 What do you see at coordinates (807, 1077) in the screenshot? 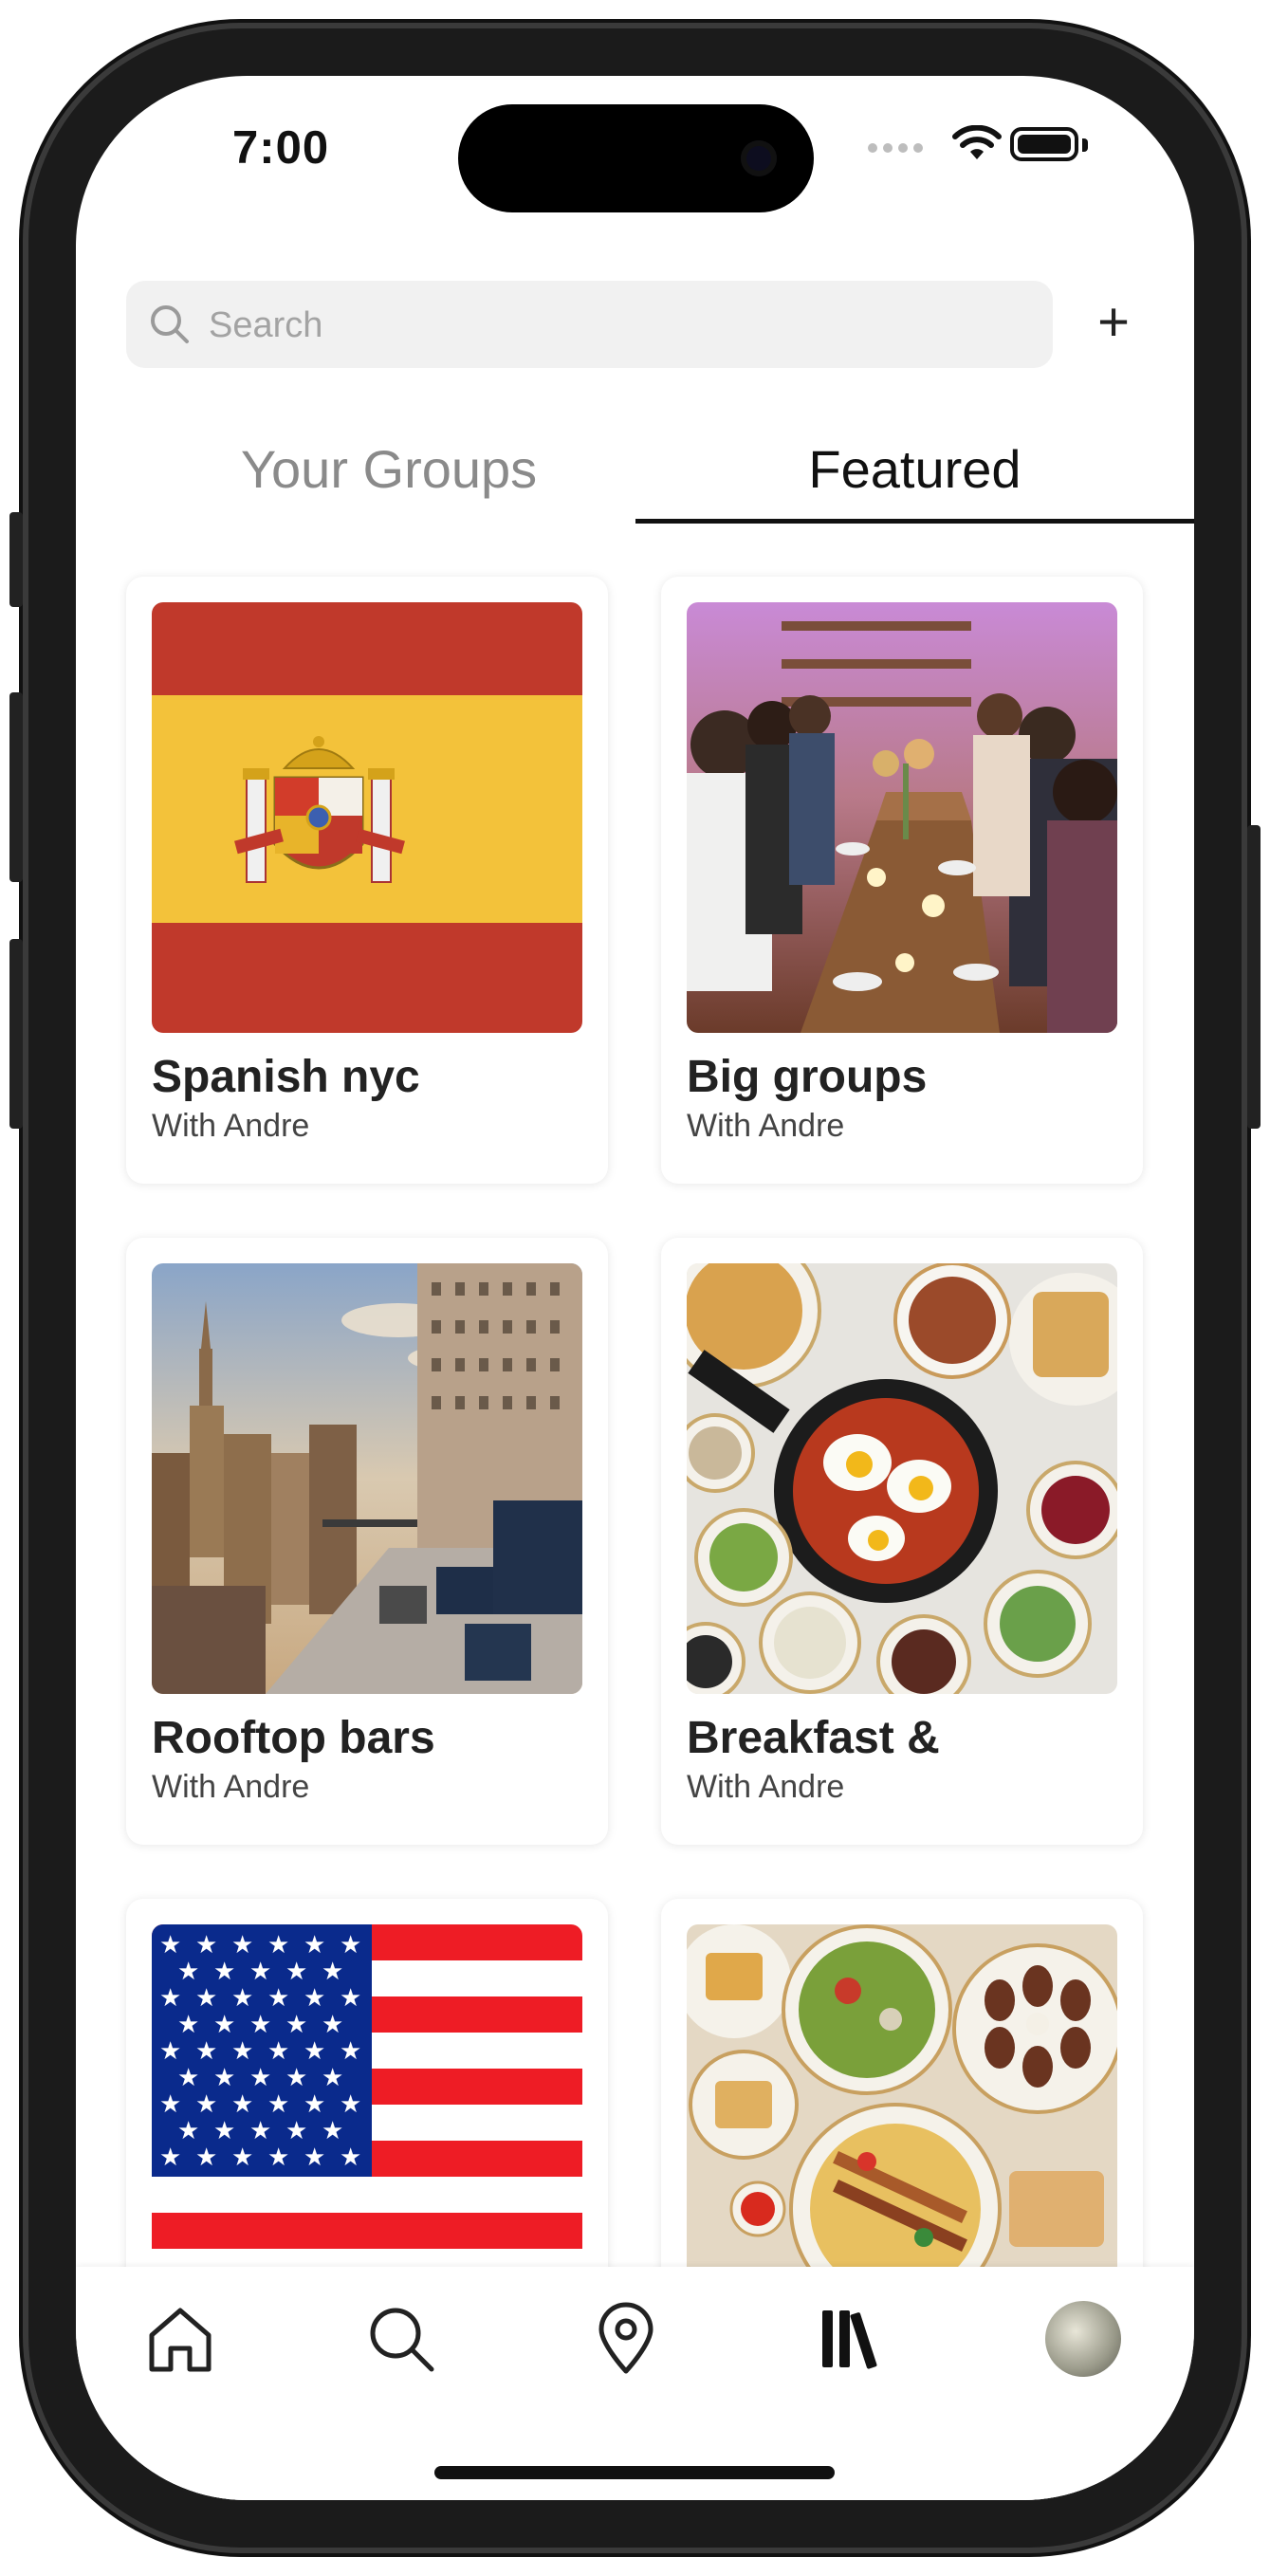
I see `group-title: Big groups` at bounding box center [807, 1077].